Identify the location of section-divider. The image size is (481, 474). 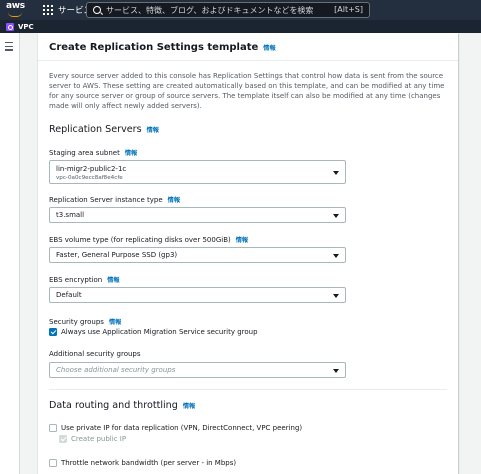
(248, 389).